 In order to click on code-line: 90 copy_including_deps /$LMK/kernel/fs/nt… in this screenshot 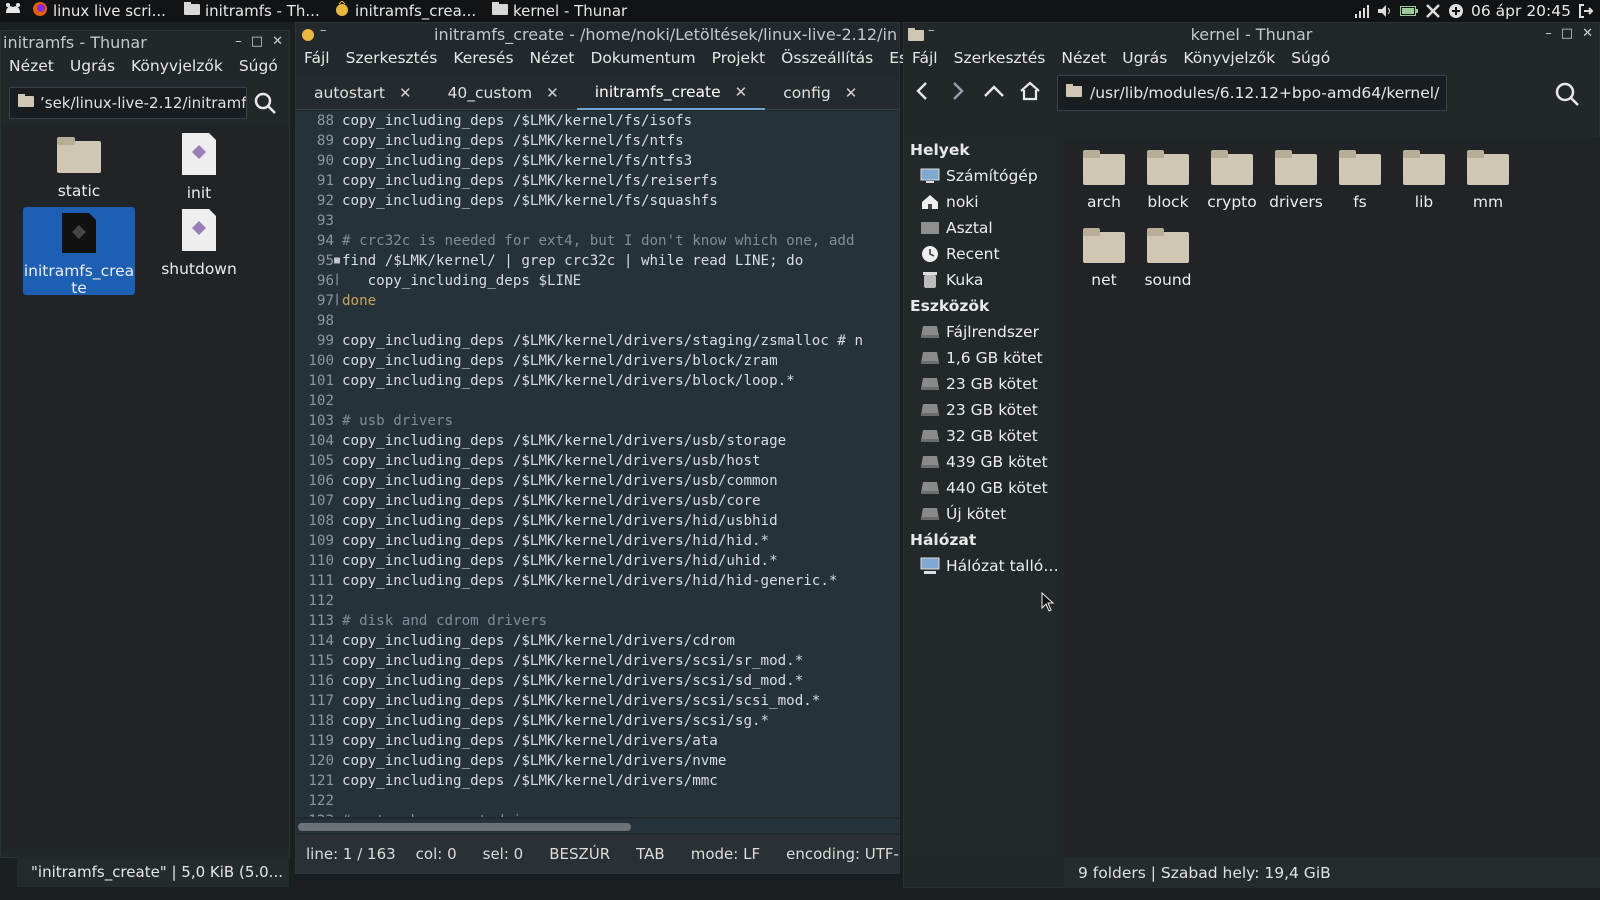, I will do `click(597, 161)`.